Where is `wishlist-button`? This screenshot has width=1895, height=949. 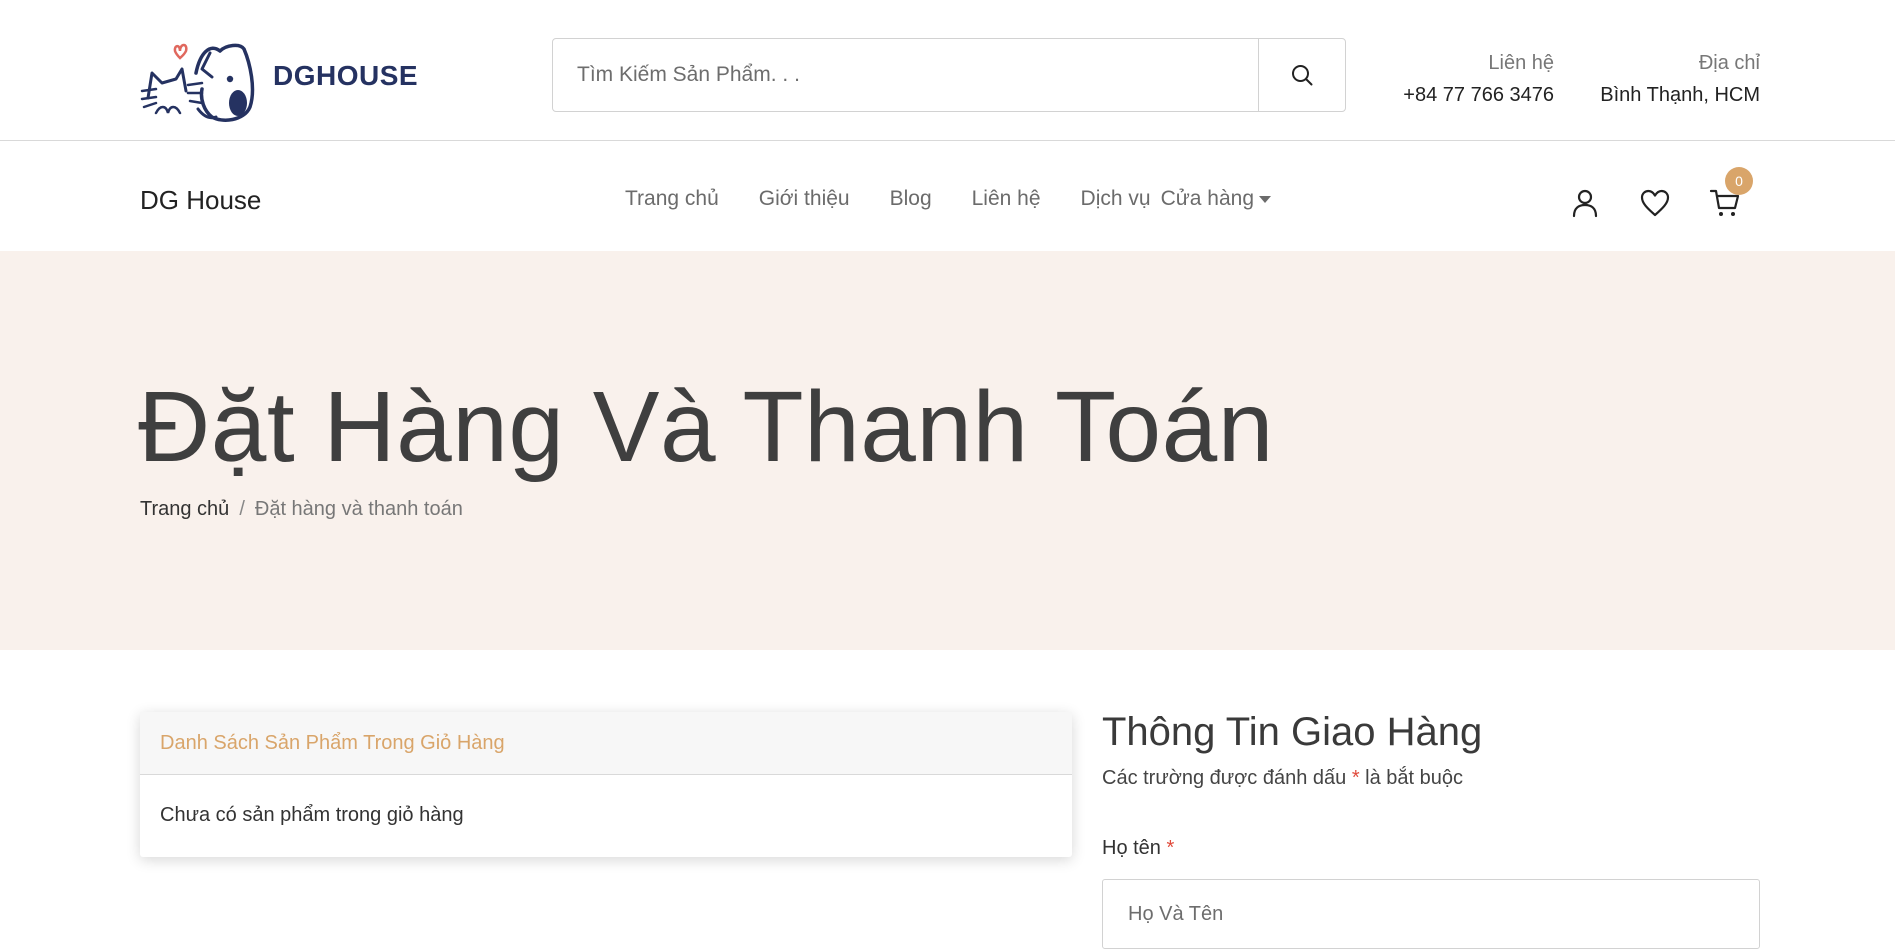 wishlist-button is located at coordinates (1655, 203).